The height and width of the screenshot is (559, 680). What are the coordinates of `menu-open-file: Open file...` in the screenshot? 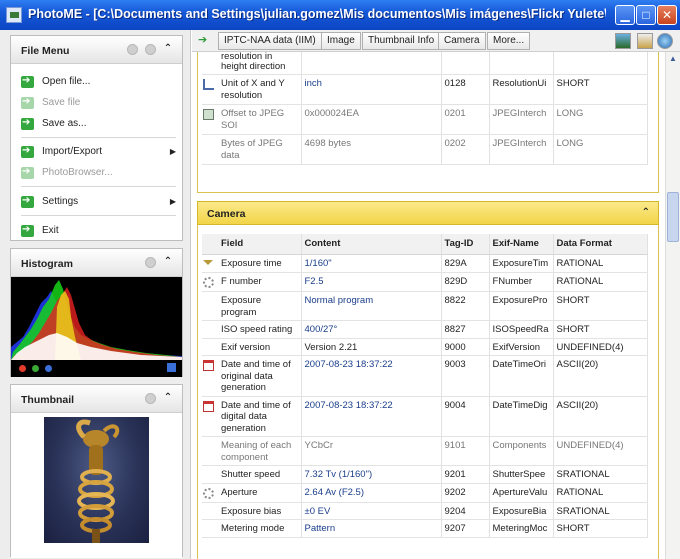 It's located at (98, 82).